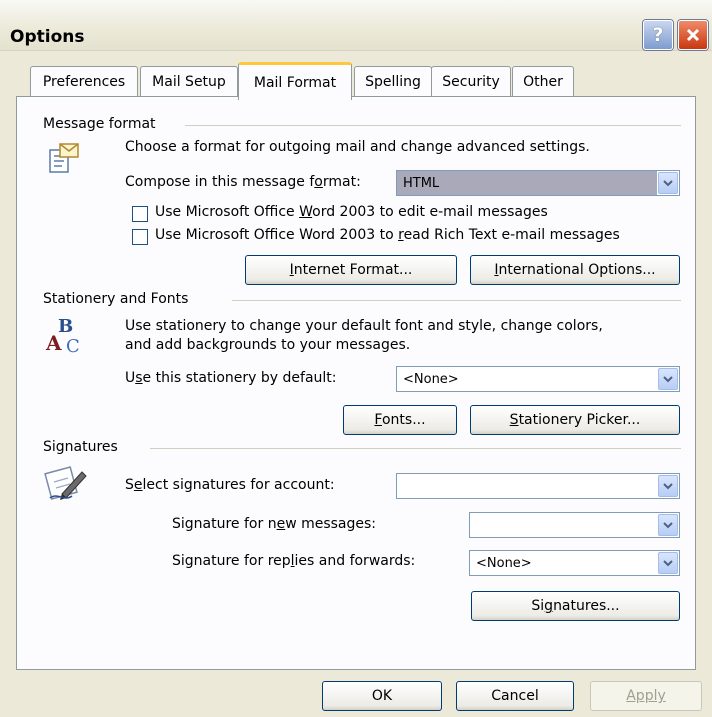 The image size is (712, 717). Describe the element at coordinates (63, 158) in the screenshot. I see `message-format-icon` at that location.